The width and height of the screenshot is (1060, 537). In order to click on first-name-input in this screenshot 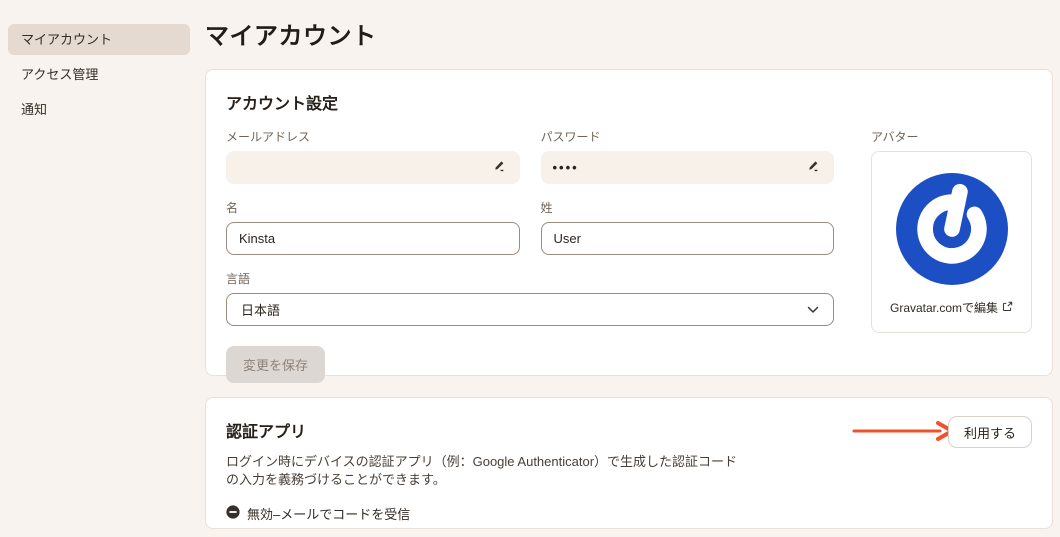, I will do `click(373, 238)`.